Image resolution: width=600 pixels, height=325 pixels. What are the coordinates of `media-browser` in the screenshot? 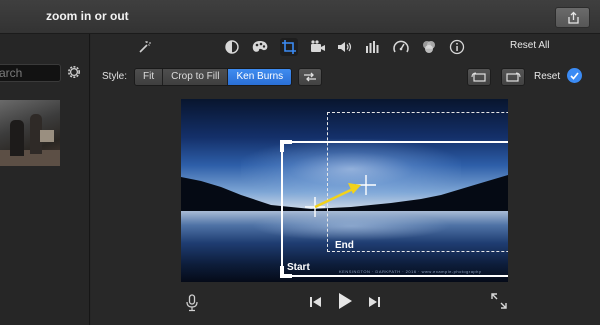 It's located at (45, 179).